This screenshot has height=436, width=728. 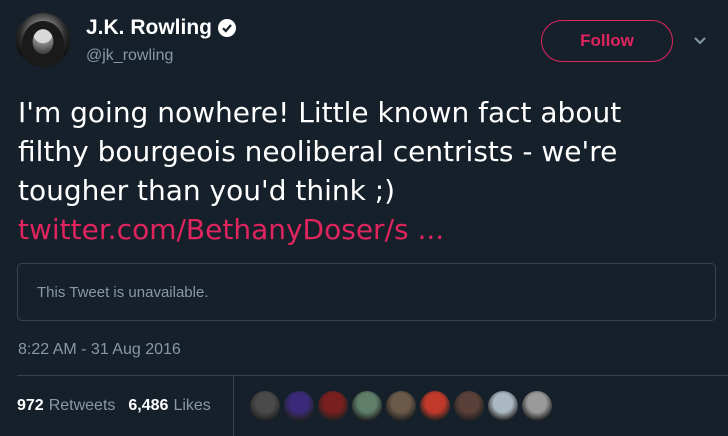 What do you see at coordinates (607, 41) in the screenshot?
I see `follow-button: Follow` at bounding box center [607, 41].